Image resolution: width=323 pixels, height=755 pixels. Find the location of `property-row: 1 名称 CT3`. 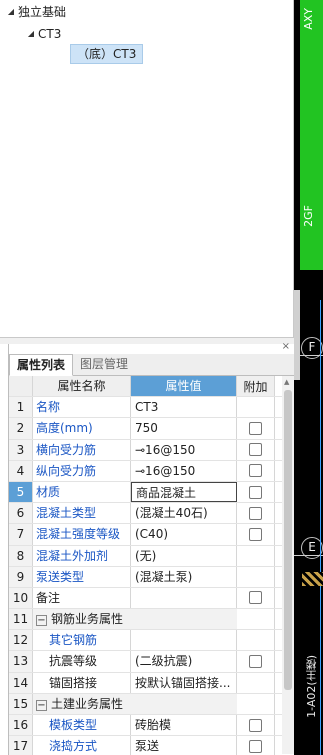

property-row: 1 名称 CT3 is located at coordinates (152, 408).